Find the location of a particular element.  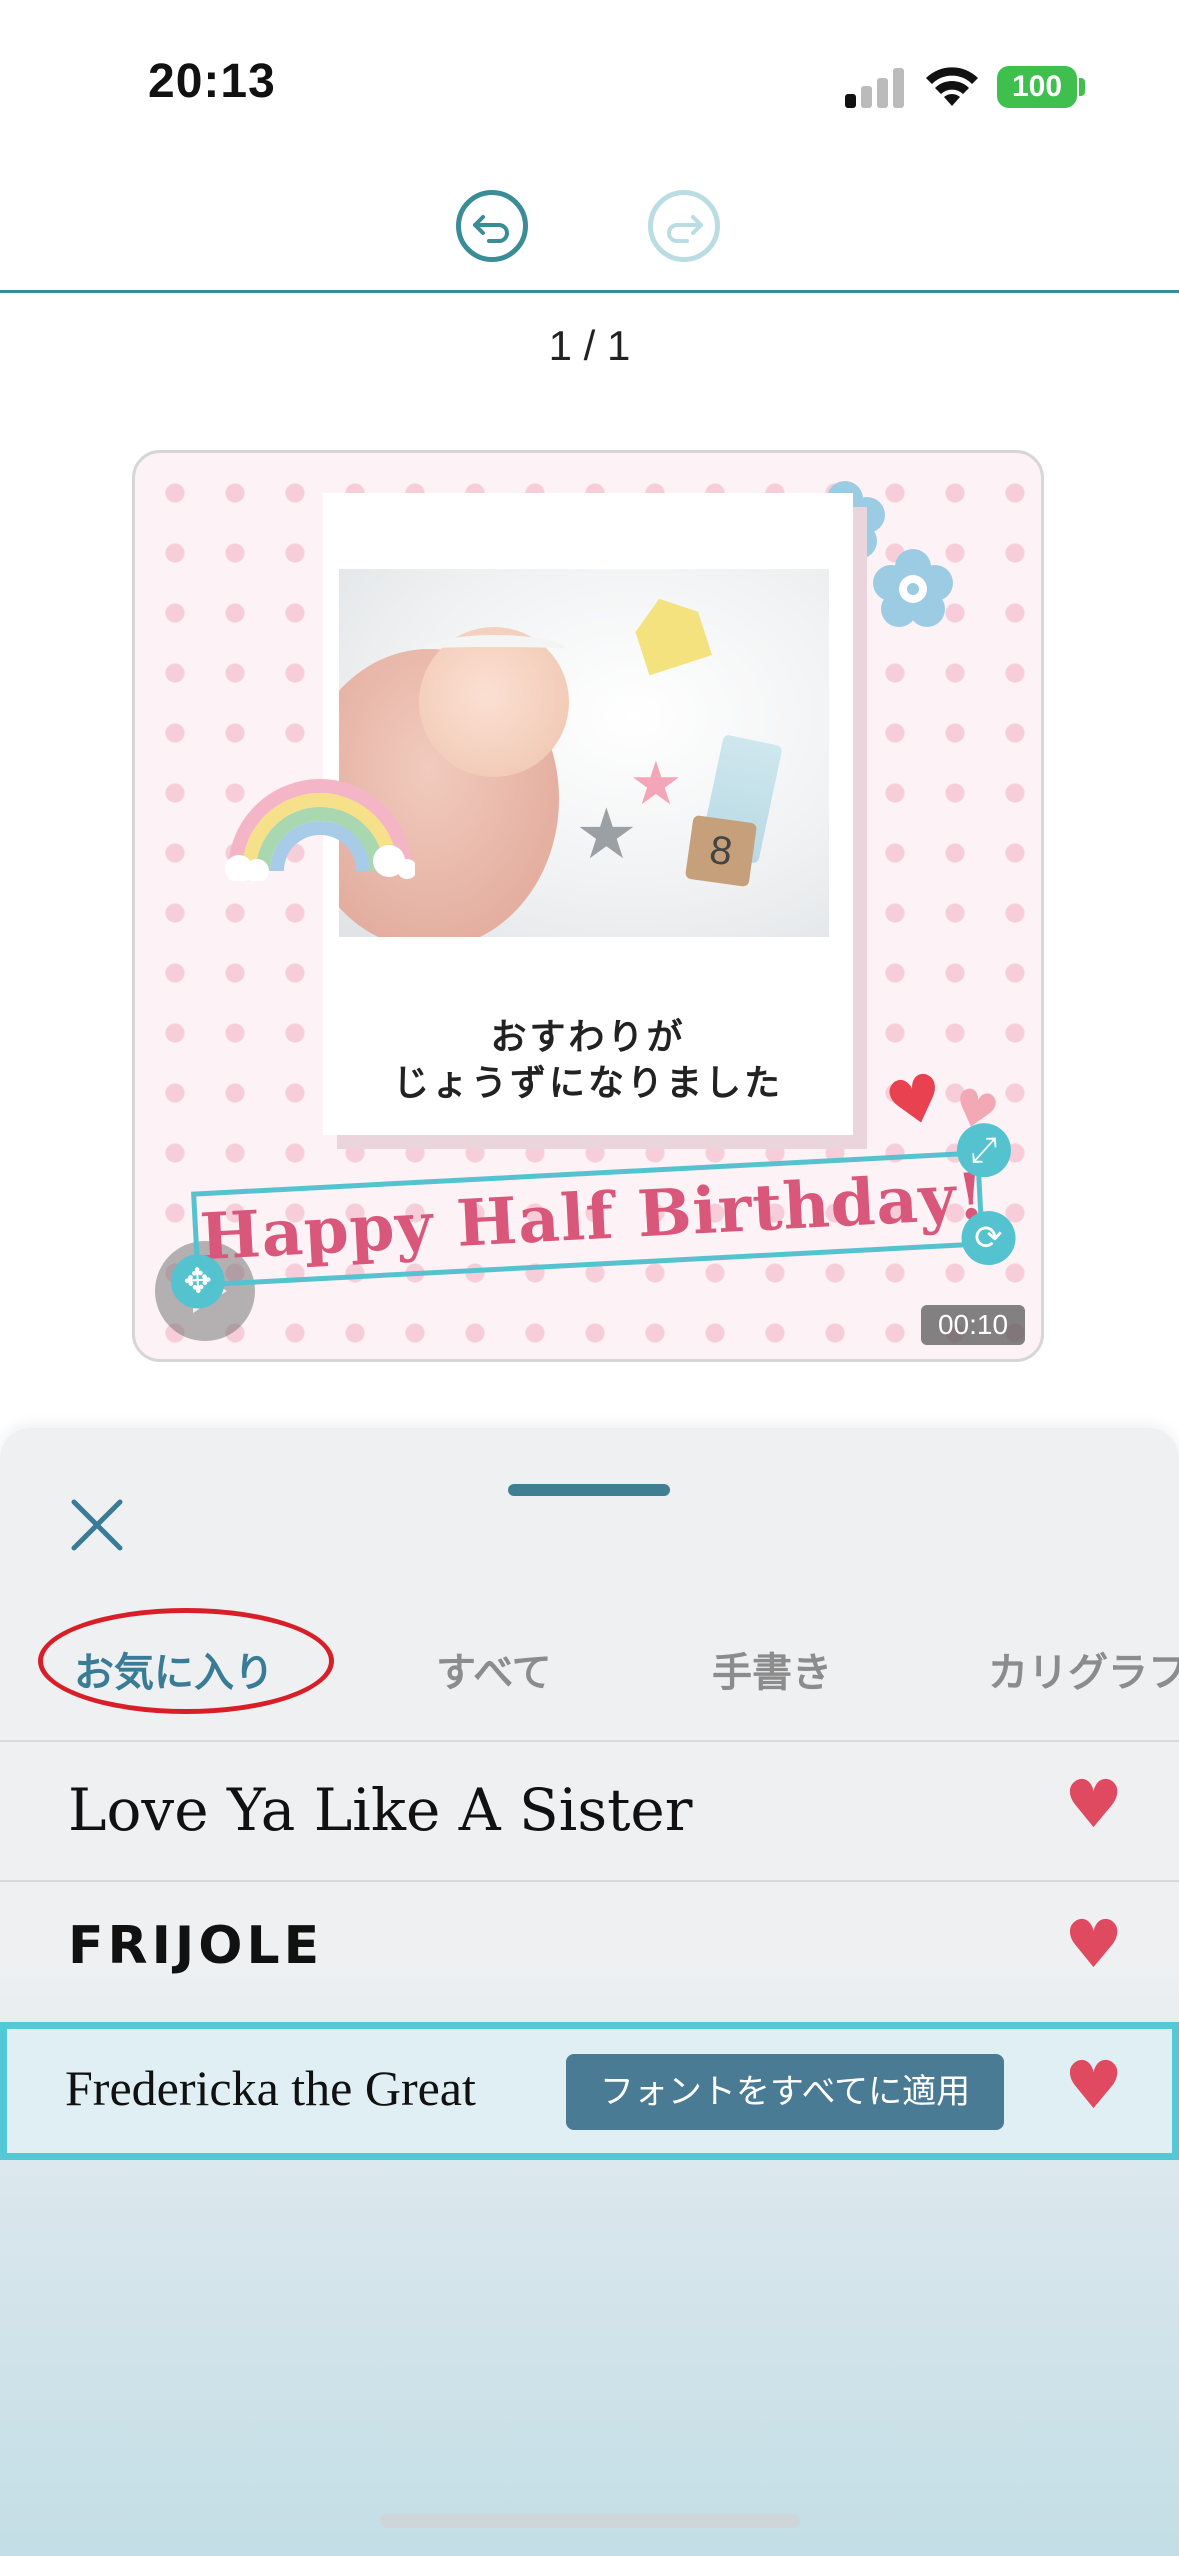

redo-icon is located at coordinates (685, 229).